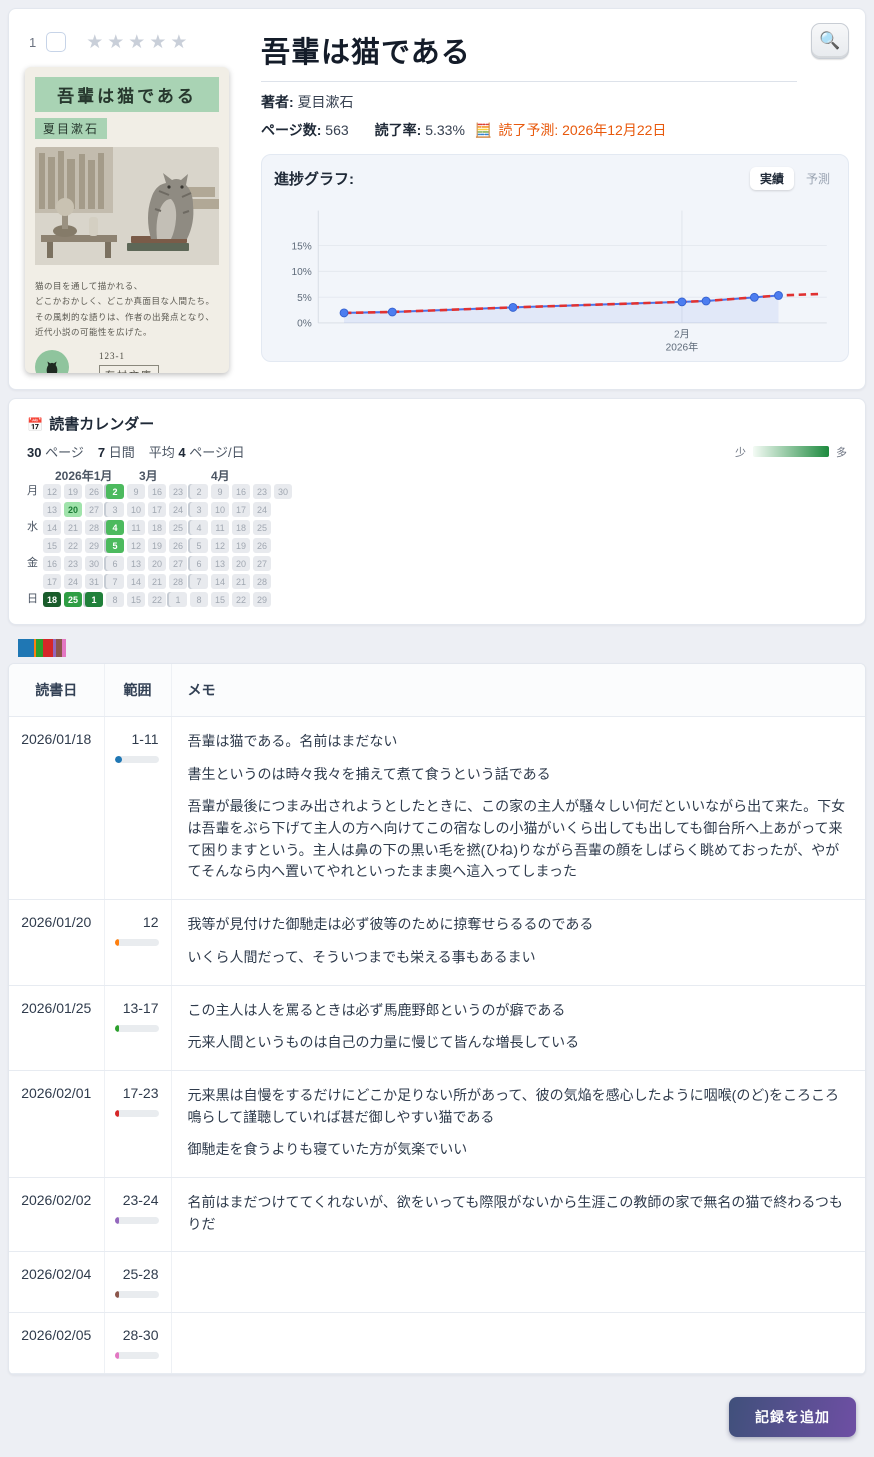 The image size is (874, 1457). I want to click on cover-publisher: 有村文庫, so click(129, 369).